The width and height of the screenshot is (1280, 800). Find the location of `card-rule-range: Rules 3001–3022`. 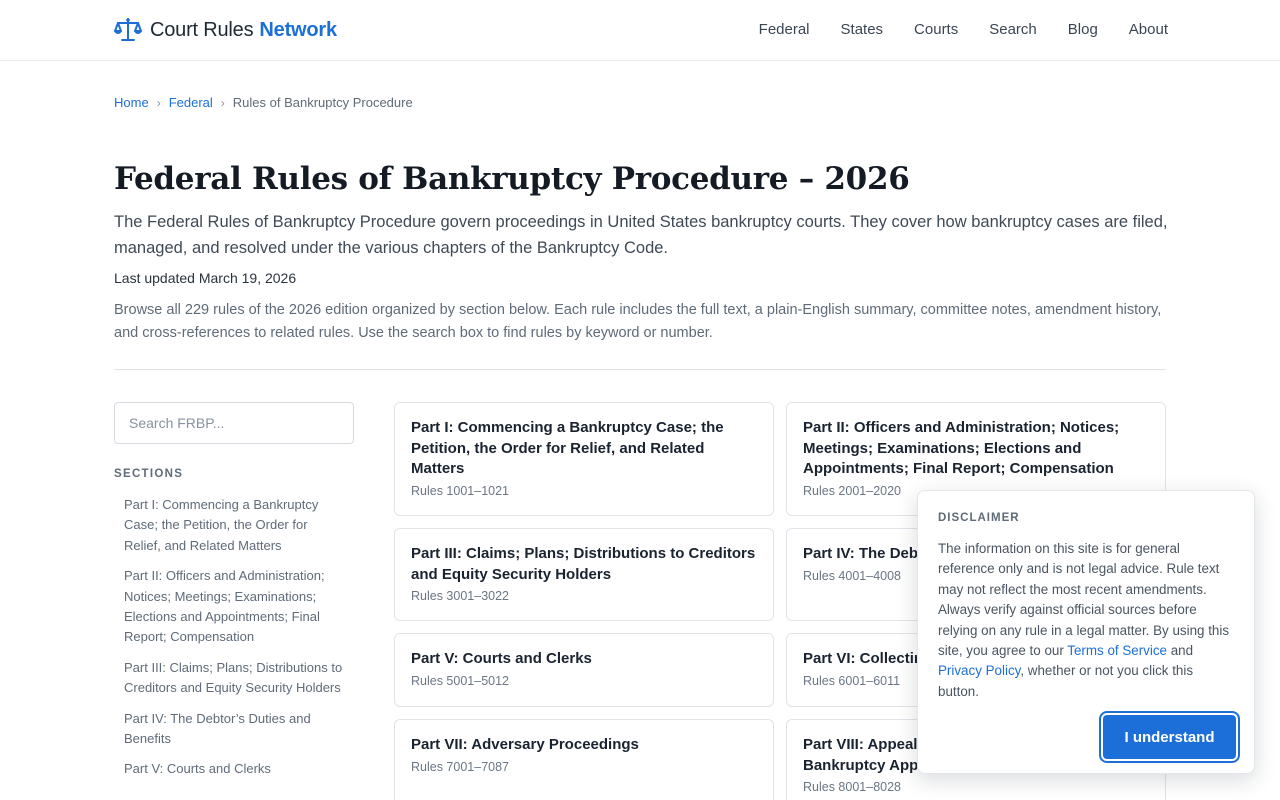

card-rule-range: Rules 3001–3022 is located at coordinates (460, 596).